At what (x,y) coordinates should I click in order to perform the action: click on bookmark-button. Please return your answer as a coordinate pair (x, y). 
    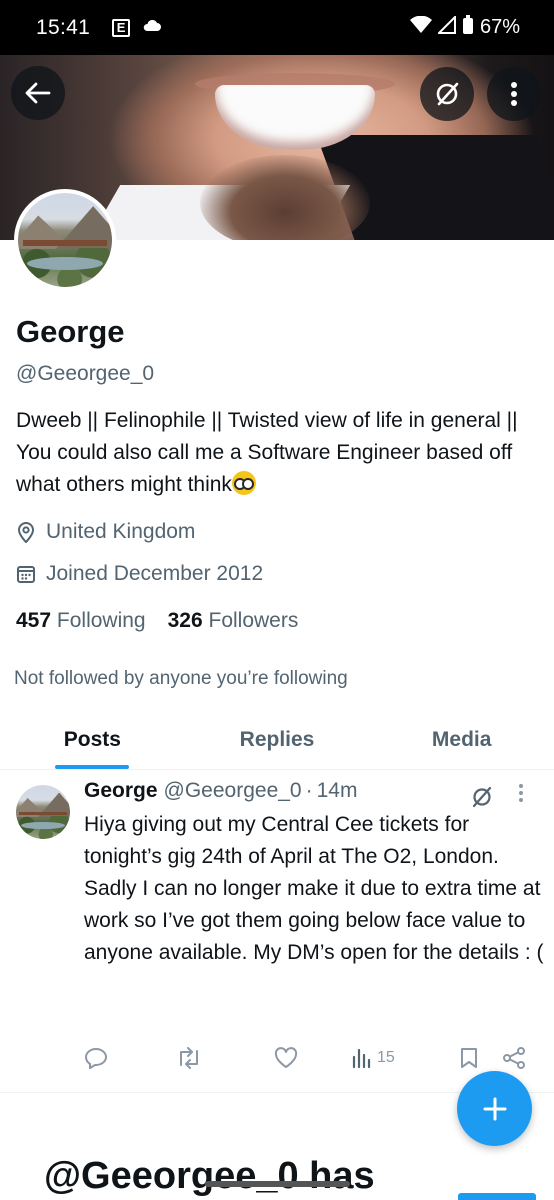
    Looking at the image, I should click on (469, 1058).